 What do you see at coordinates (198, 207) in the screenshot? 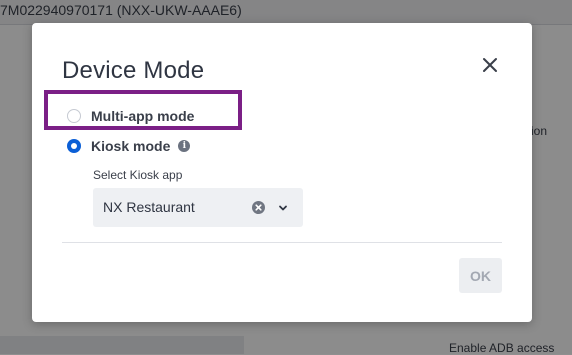
I see `kiosk-app-select: NX Restaurant` at bounding box center [198, 207].